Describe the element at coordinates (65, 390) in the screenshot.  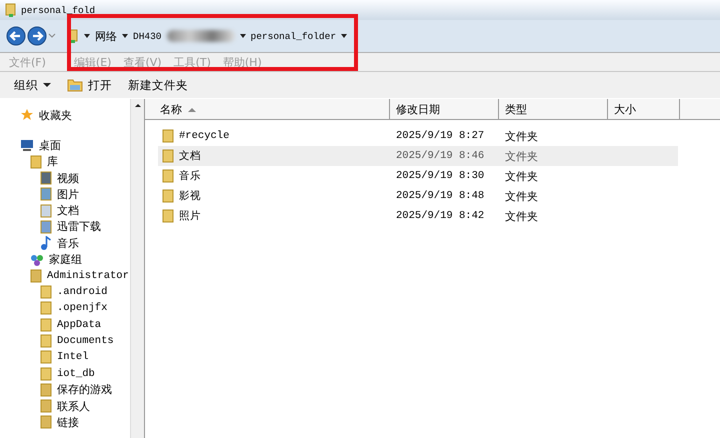
I see `tree-item: 保存的游戏` at that location.